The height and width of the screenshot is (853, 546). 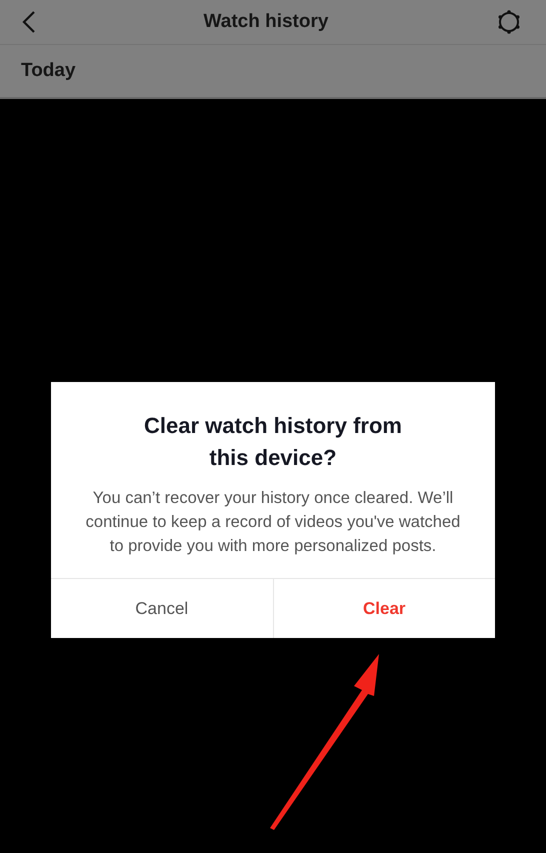 What do you see at coordinates (29, 22) in the screenshot?
I see `back-icon` at bounding box center [29, 22].